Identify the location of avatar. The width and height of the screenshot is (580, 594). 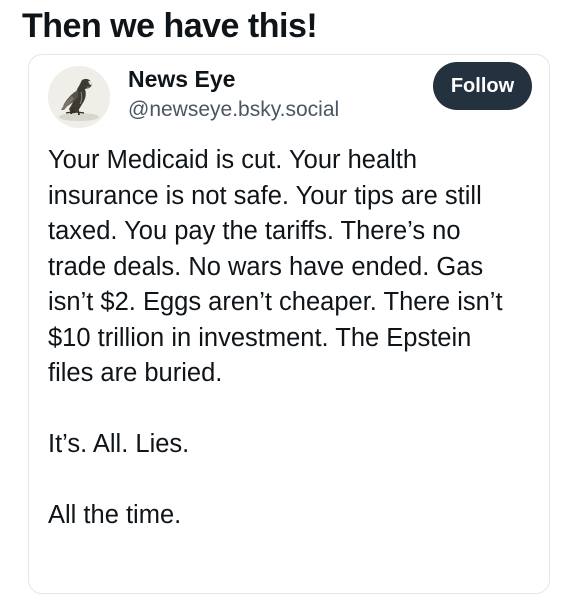
(79, 97).